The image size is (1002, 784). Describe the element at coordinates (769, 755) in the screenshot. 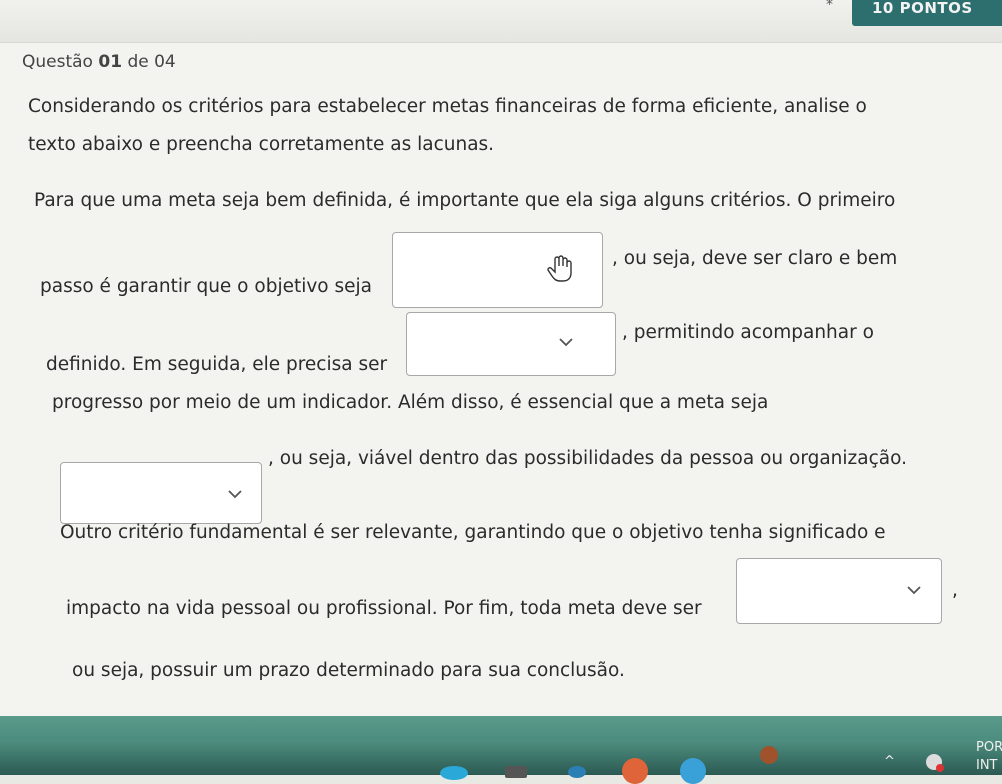

I see `avatar` at that location.